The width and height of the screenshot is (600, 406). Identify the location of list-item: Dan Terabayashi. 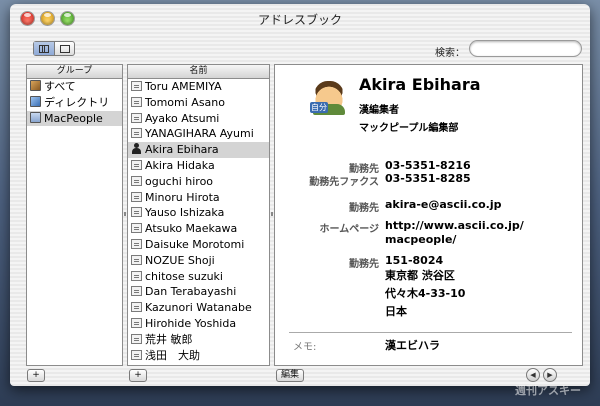
(198, 292).